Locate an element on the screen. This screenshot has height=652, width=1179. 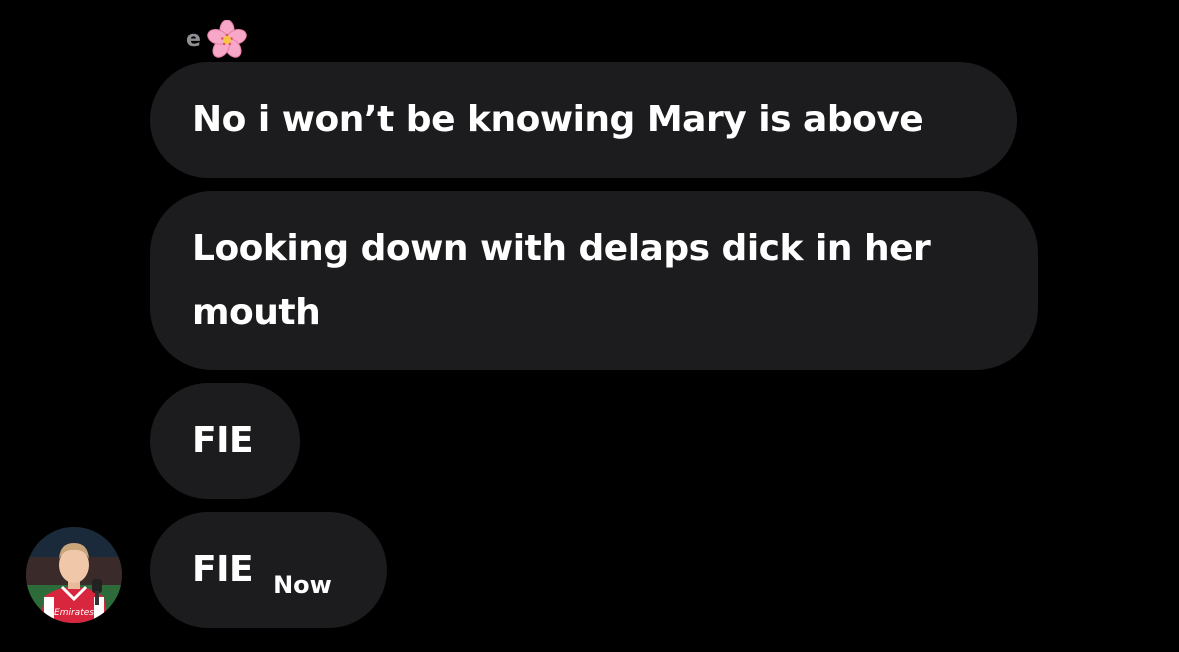
message-bubble: FIE Now is located at coordinates (268, 570).